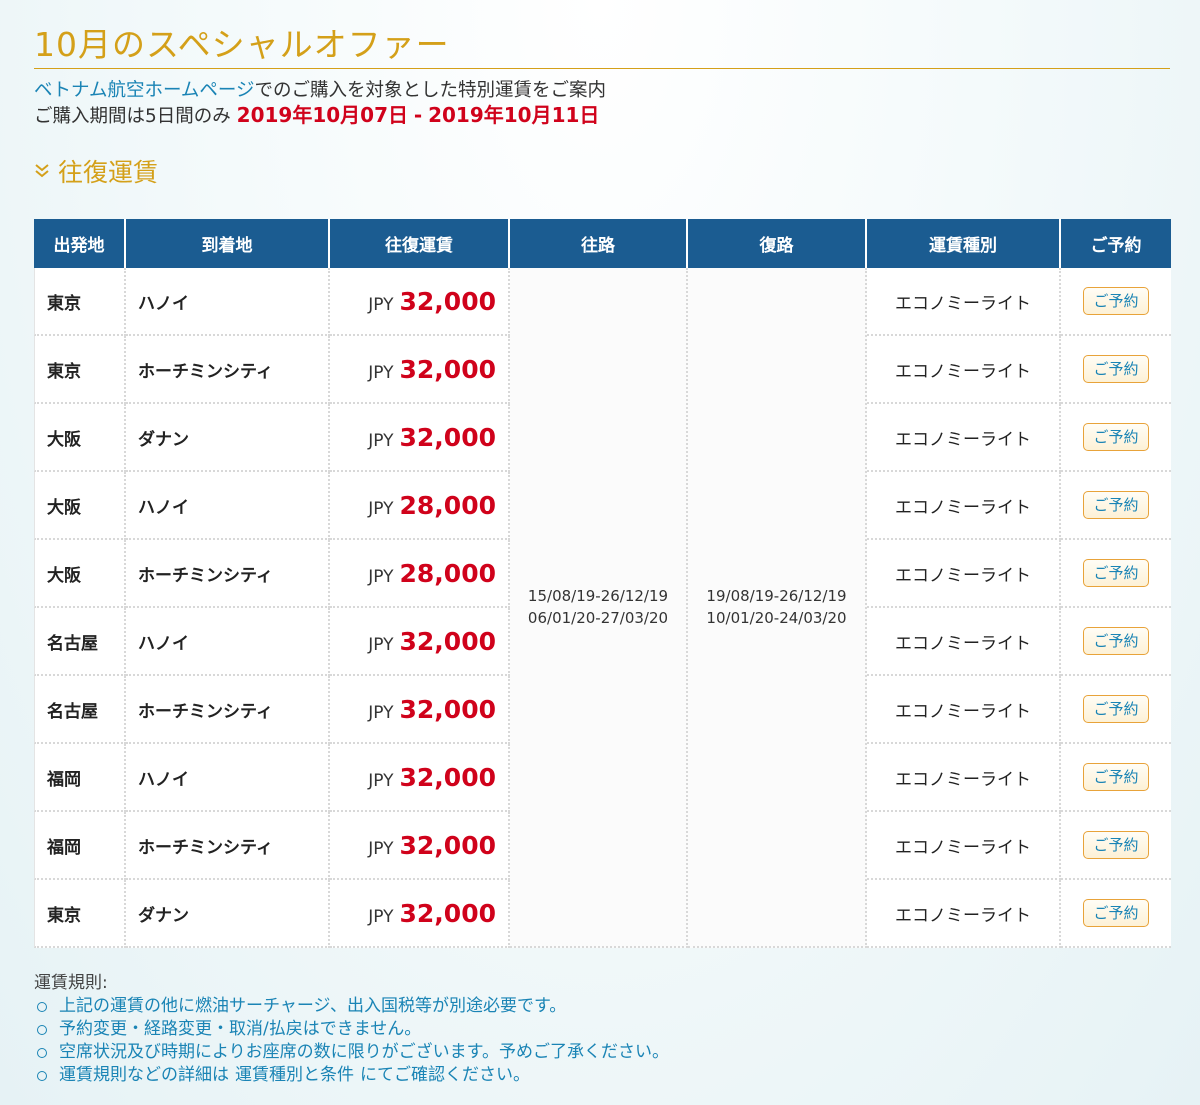  I want to click on rule-item: 空席状況及び時期によりお座席の数に限りがございます。予めご了承ください。, so click(351, 1052).